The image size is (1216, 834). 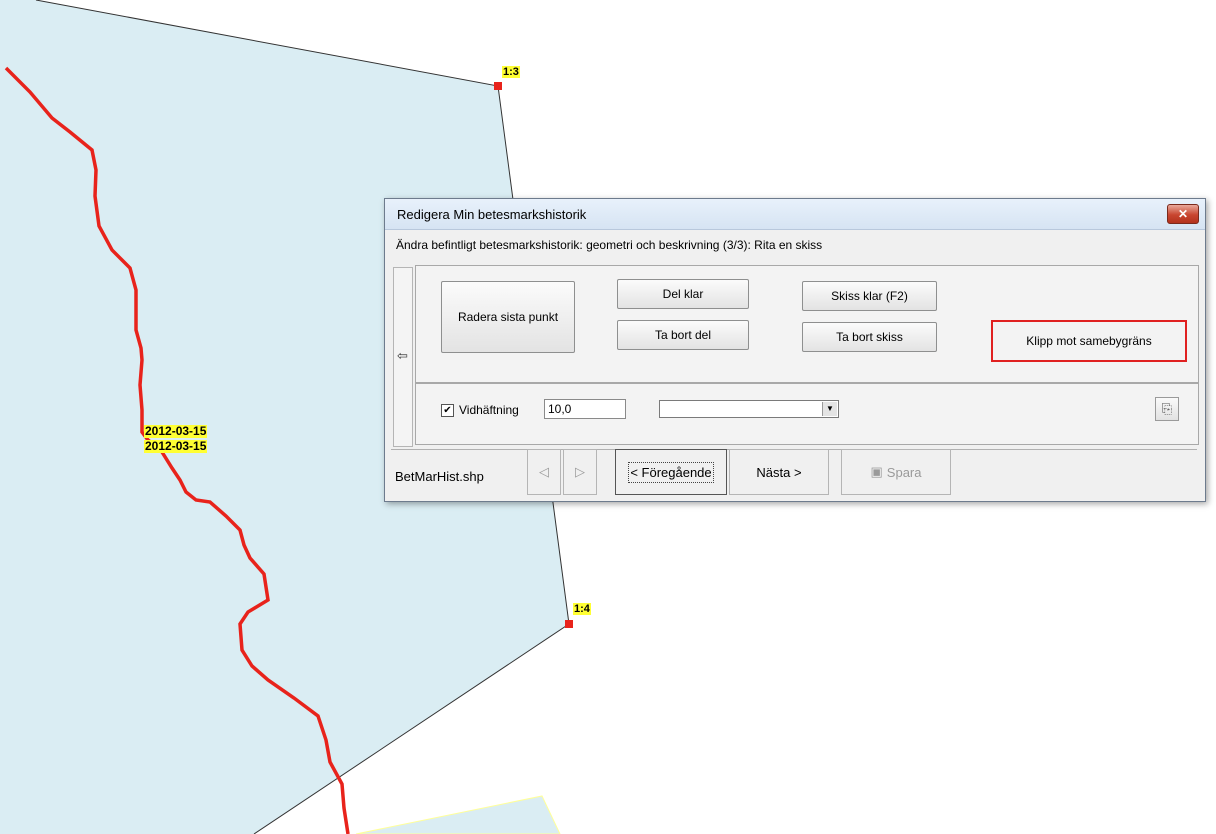 I want to click on part-done-button: Del klar, so click(x=683, y=294).